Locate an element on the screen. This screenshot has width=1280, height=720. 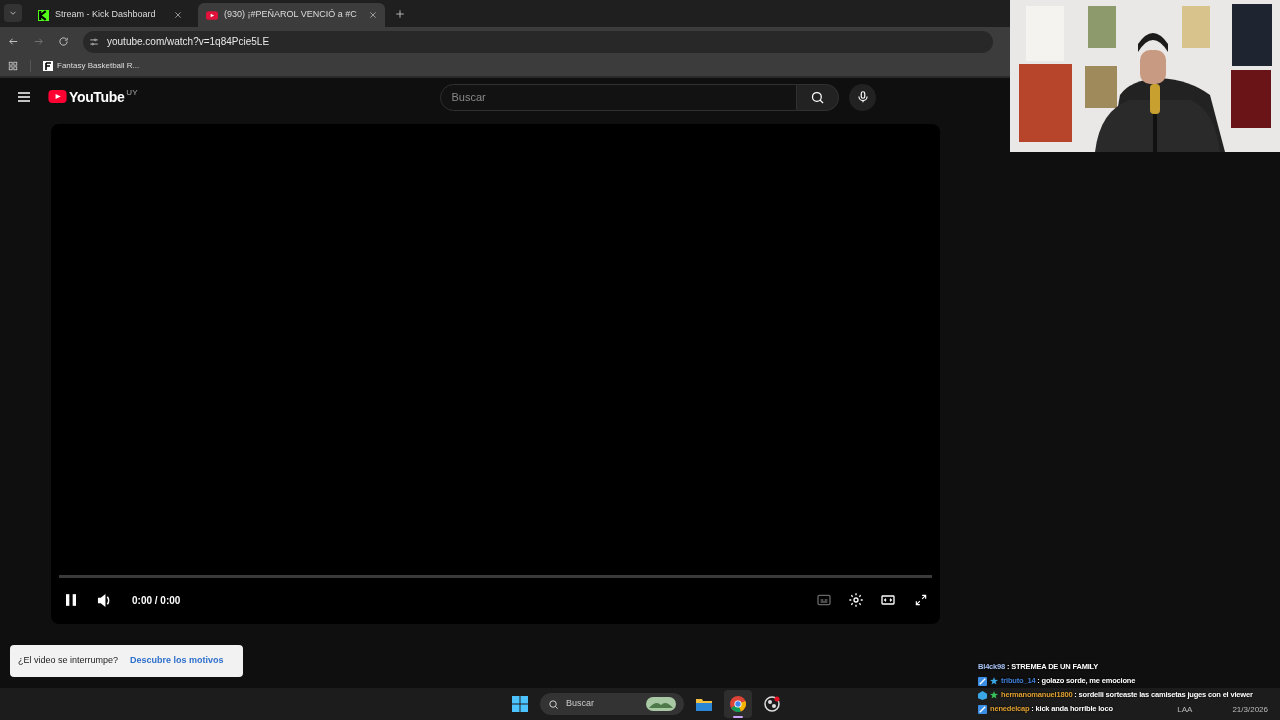
chrome-icon is located at coordinates (738, 704).